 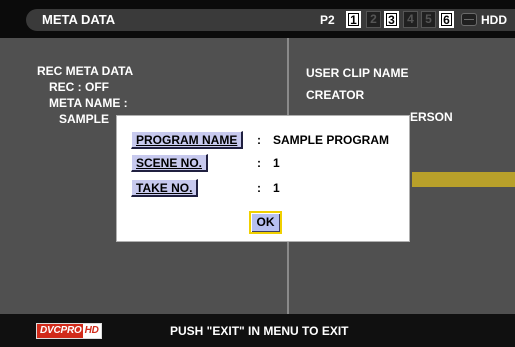 What do you see at coordinates (327, 20) in the screenshot?
I see `p2-label: P2` at bounding box center [327, 20].